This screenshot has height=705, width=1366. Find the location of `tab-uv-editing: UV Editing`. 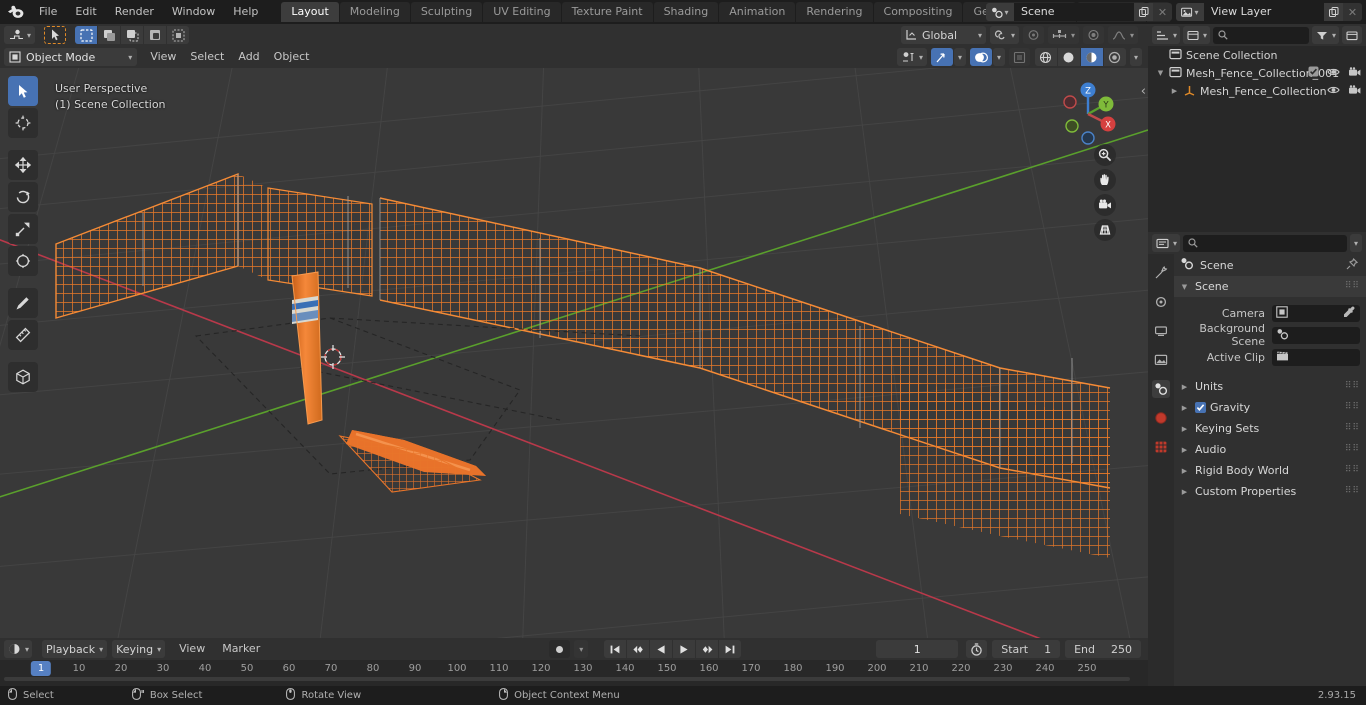

tab-uv-editing: UV Editing is located at coordinates (522, 12).